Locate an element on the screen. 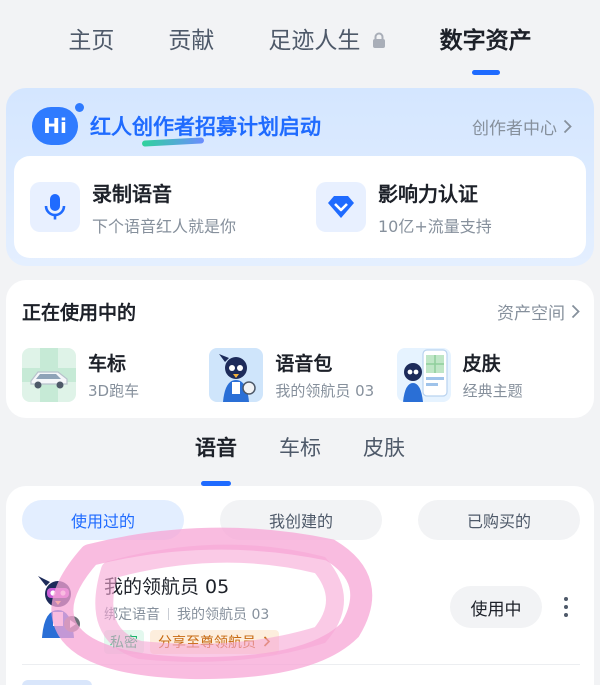 Image resolution: width=600 pixels, height=685 pixels. voice-character-thumbnail is located at coordinates (236, 375).